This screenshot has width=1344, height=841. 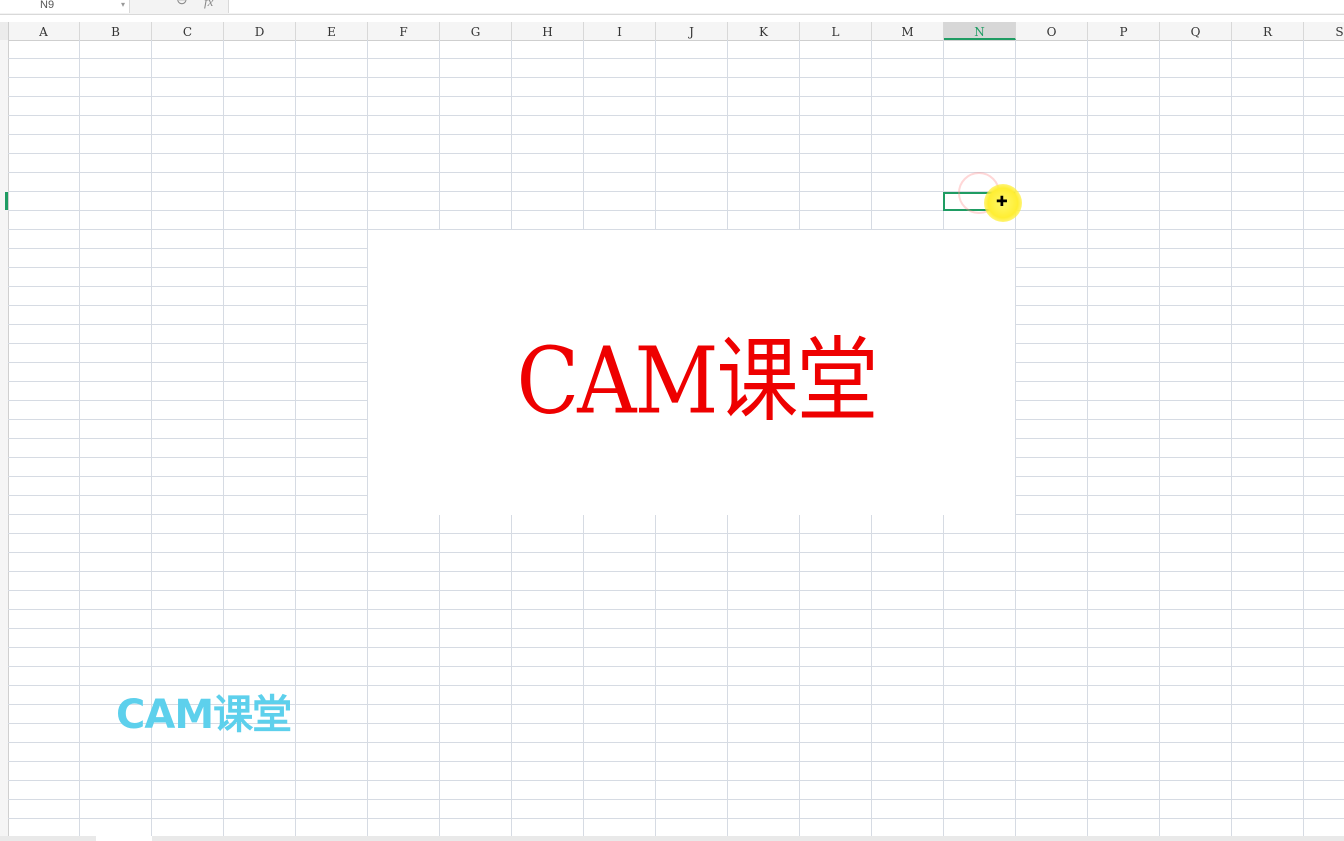 I want to click on column-header-a: A, so click(x=44, y=31).